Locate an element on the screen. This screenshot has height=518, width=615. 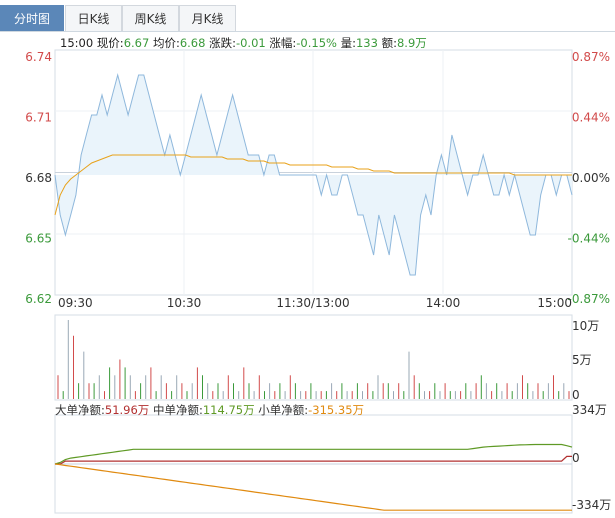
small-net-value: -315.35万 is located at coordinates (336, 410).